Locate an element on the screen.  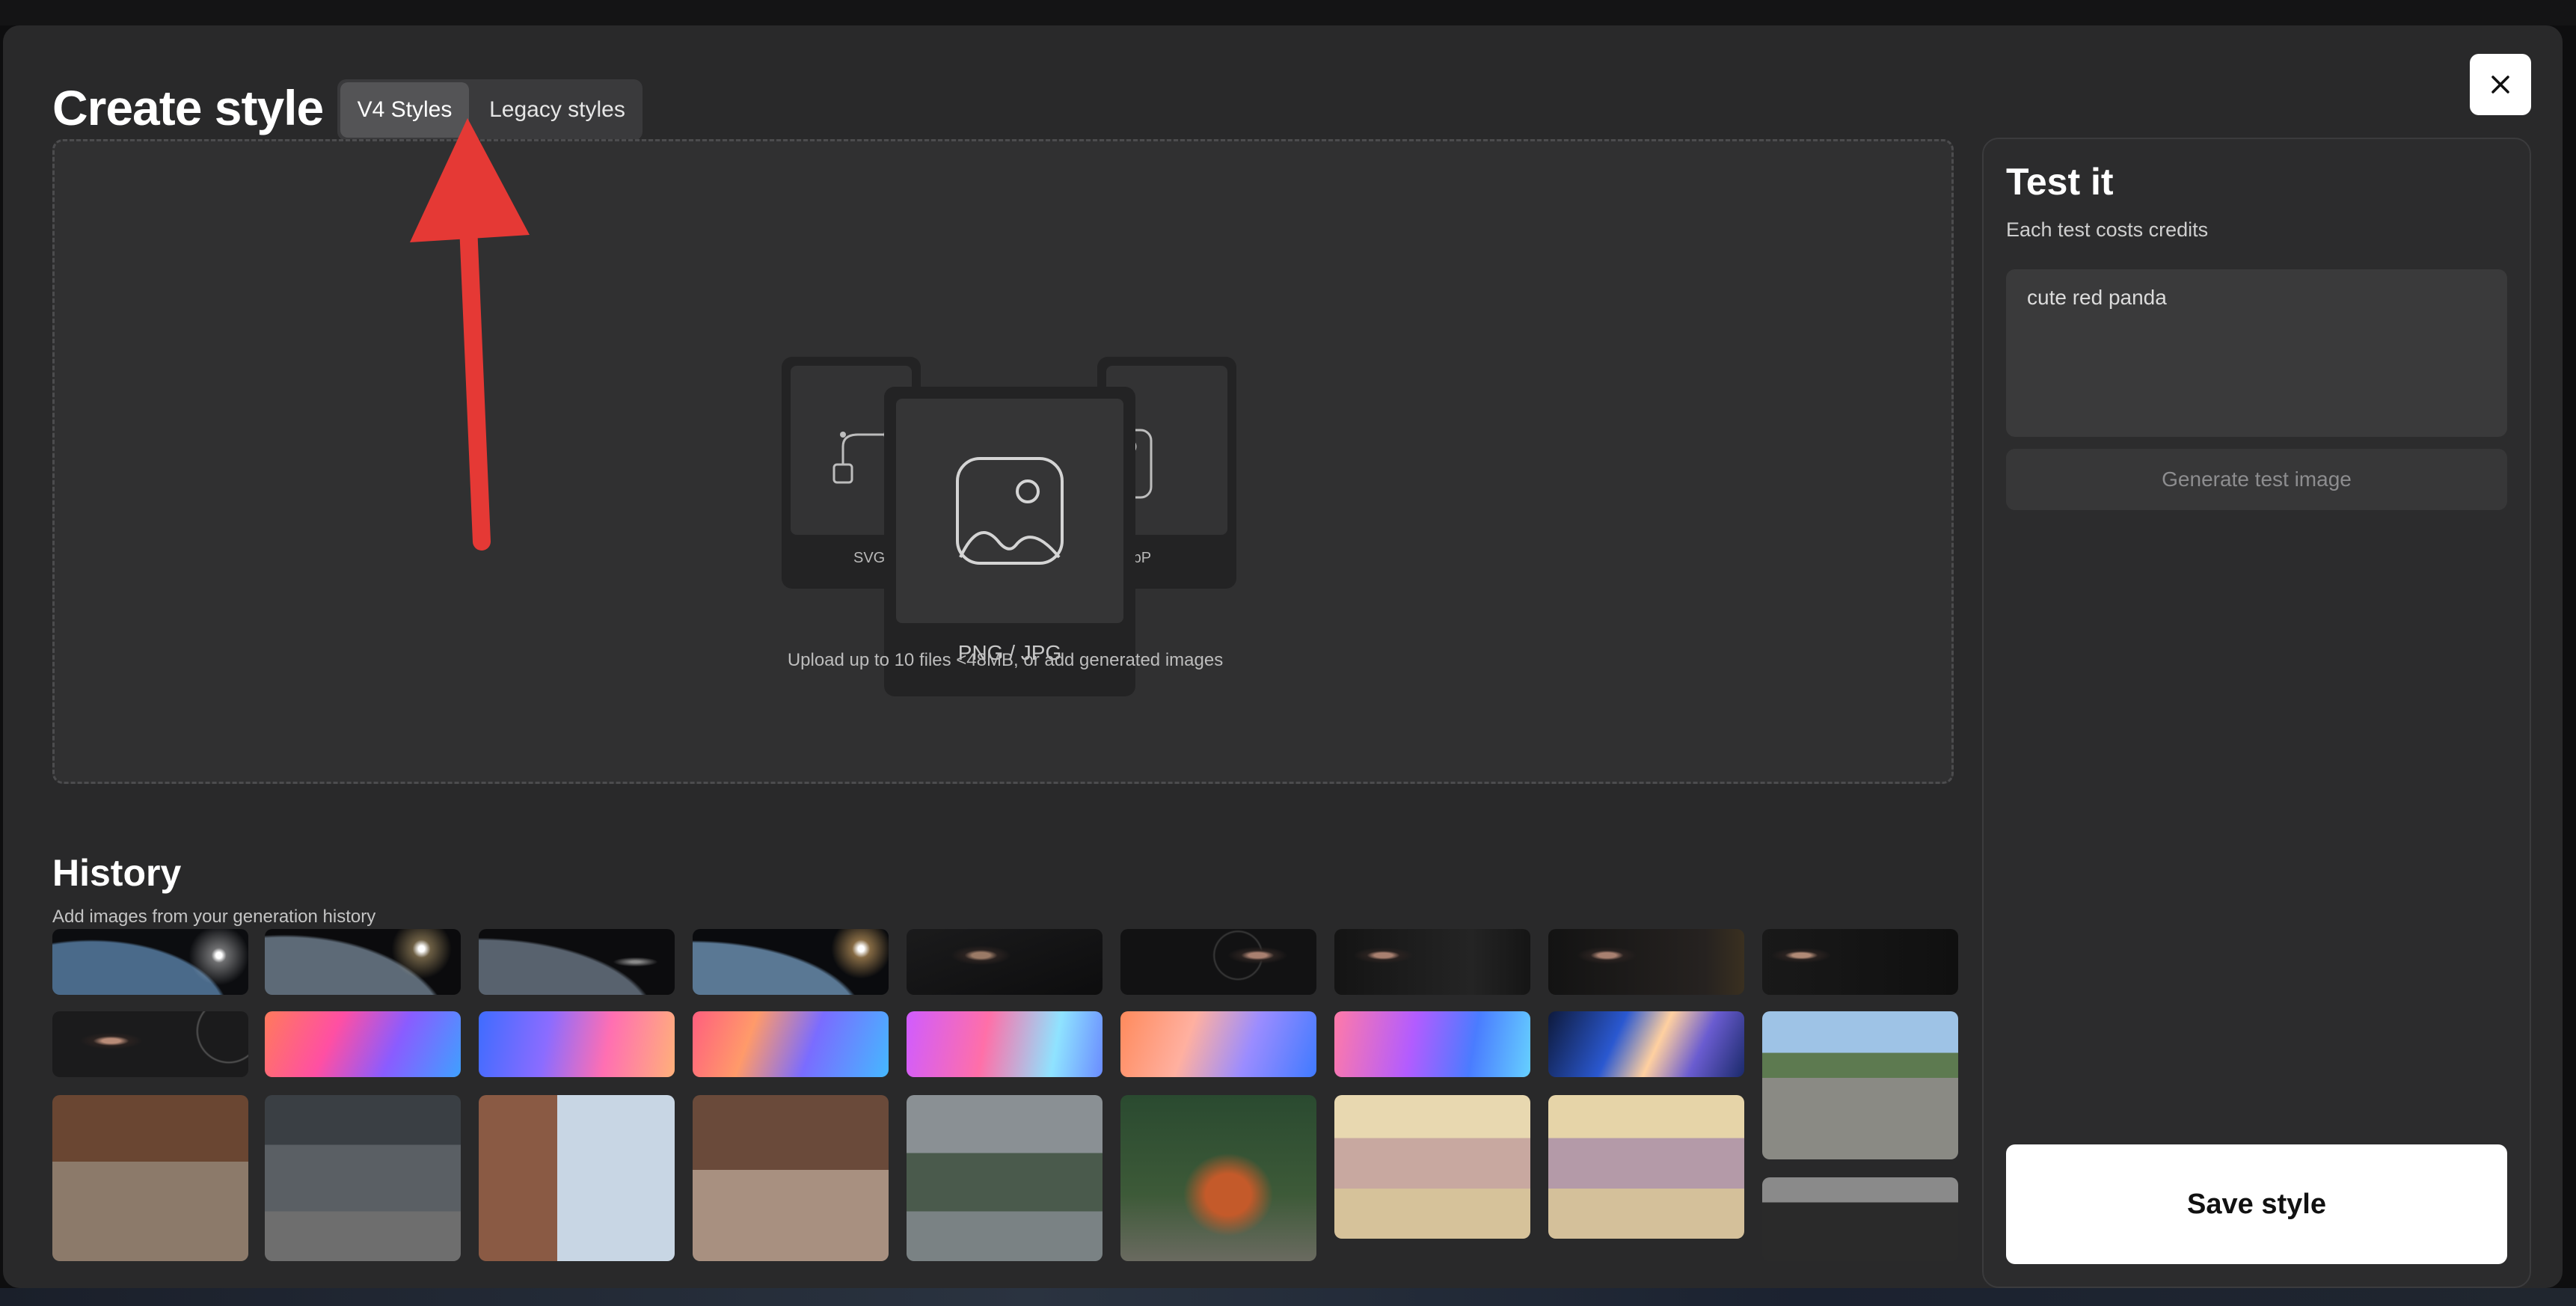
save-style-button: Save style is located at coordinates (2256, 1204).